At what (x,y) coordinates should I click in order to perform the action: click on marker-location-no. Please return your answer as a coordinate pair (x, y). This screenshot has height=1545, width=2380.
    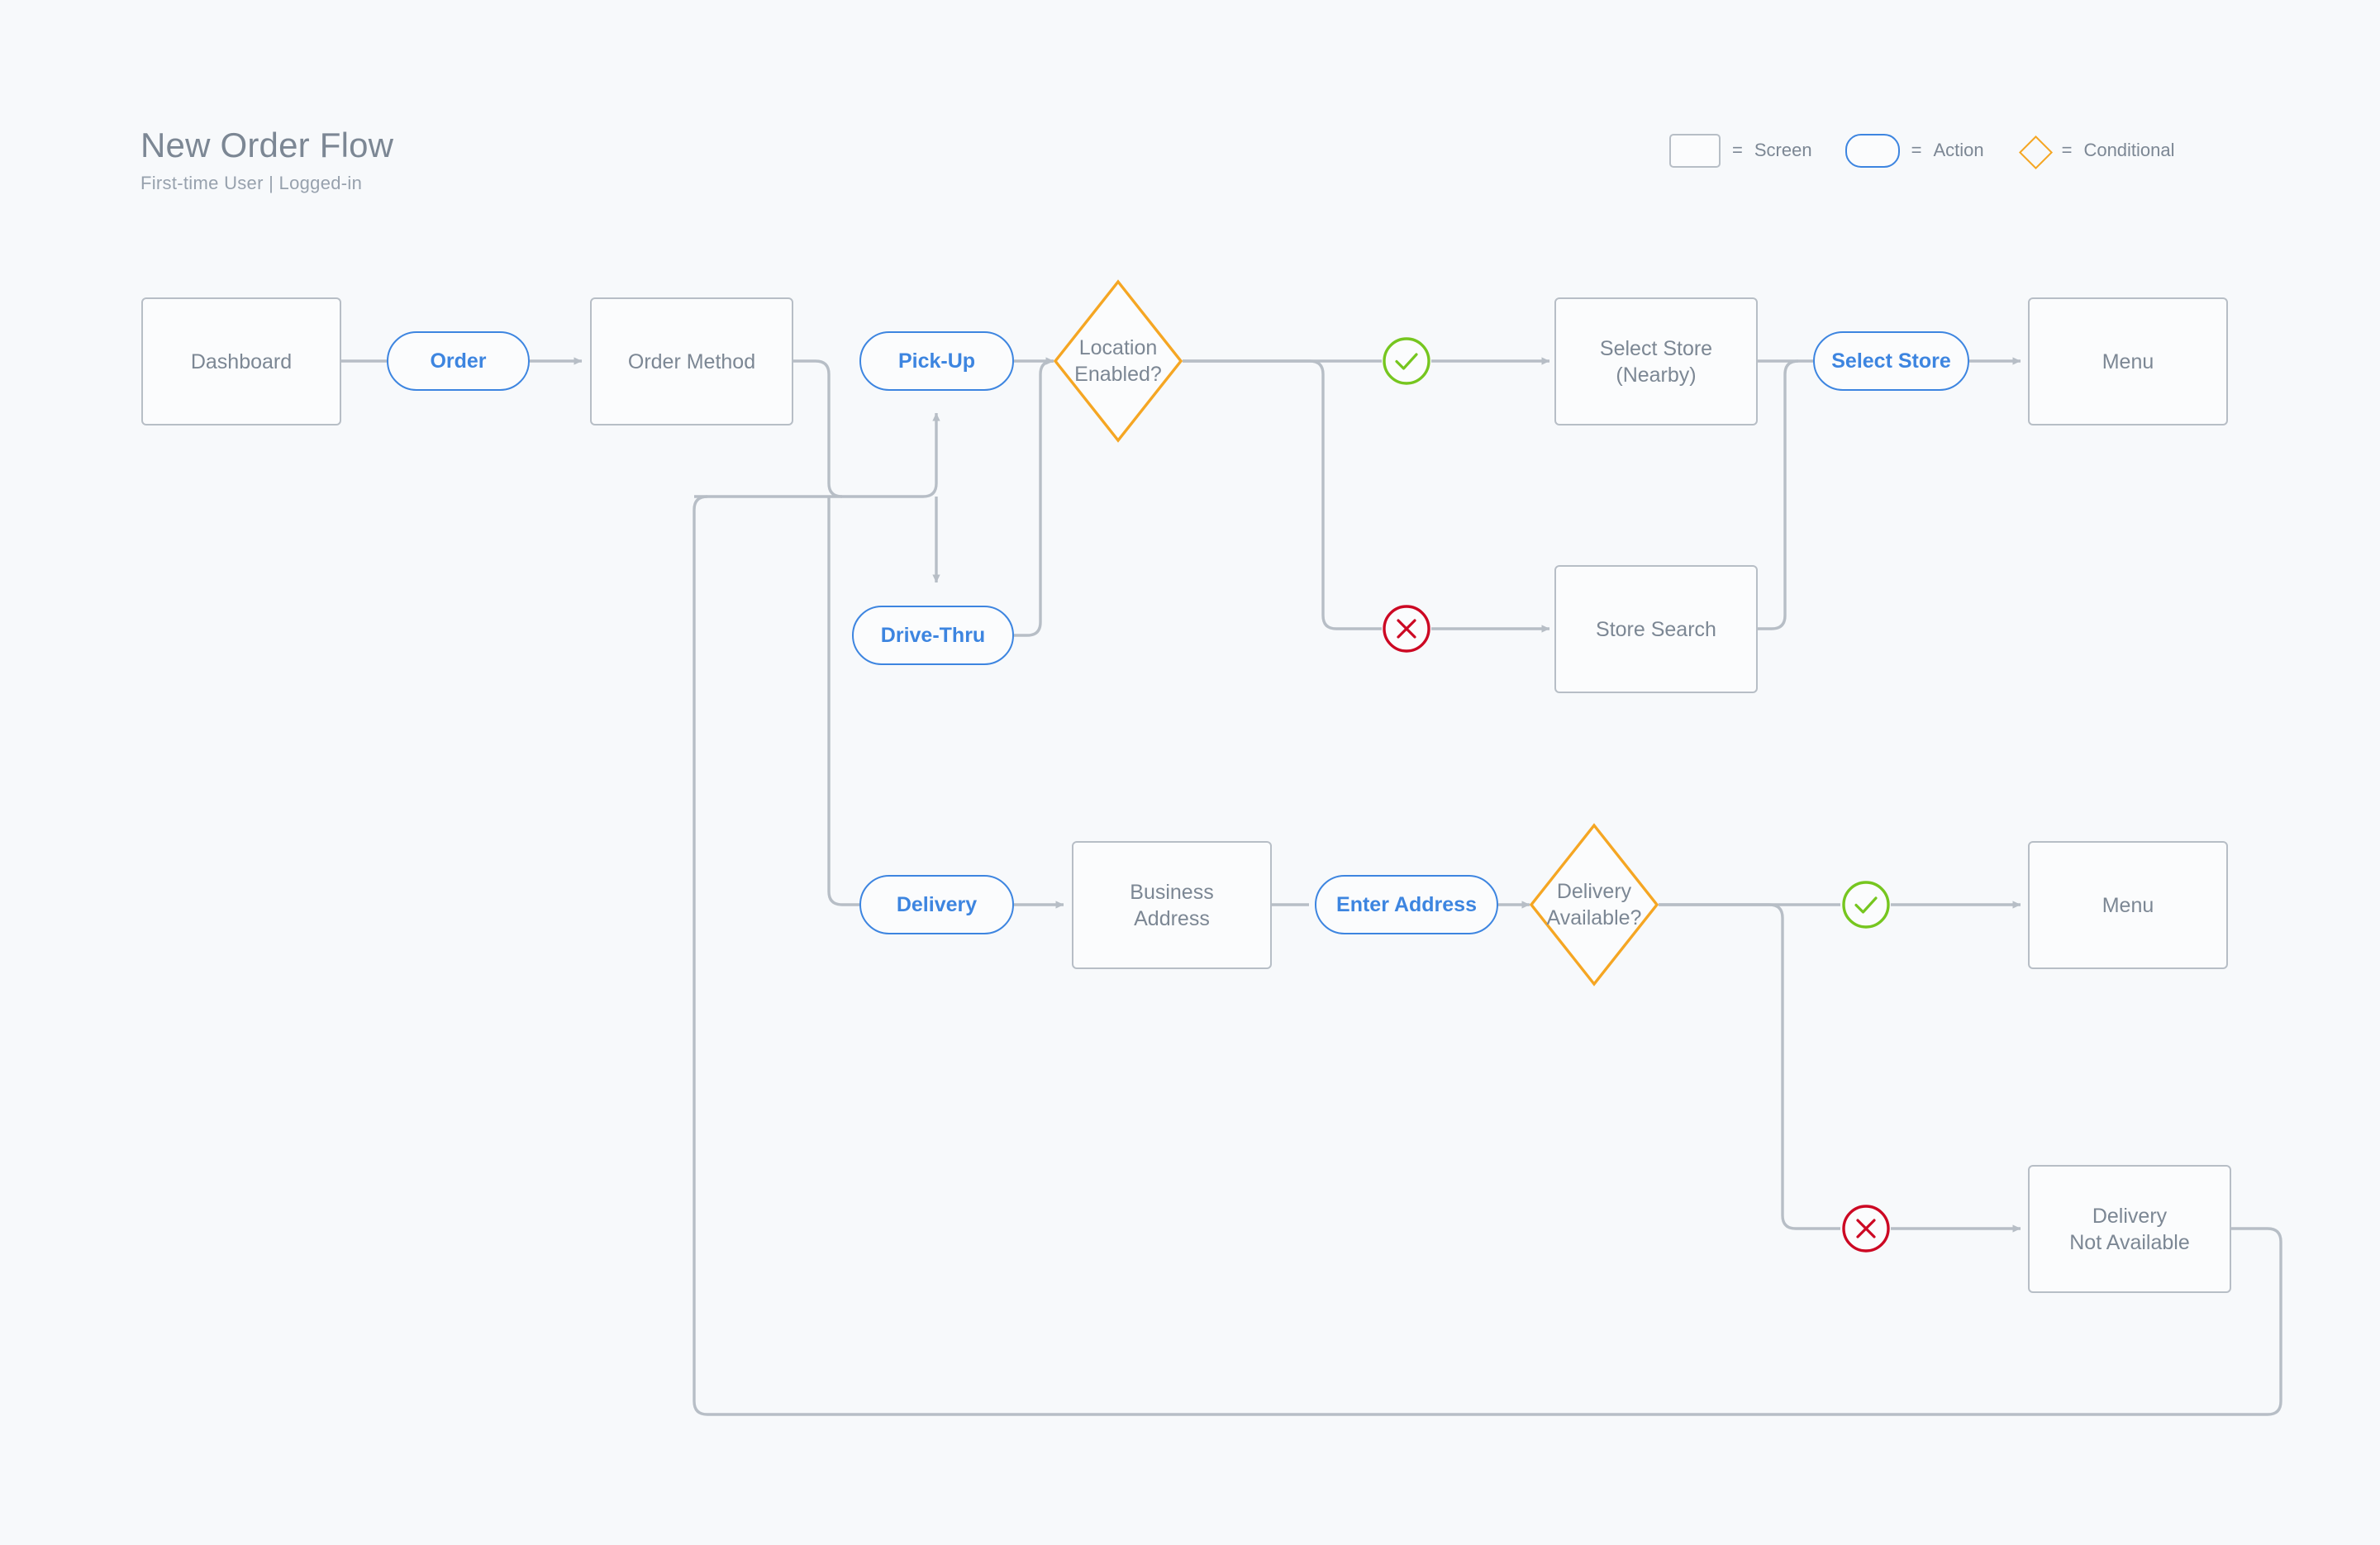
    Looking at the image, I should click on (1406, 629).